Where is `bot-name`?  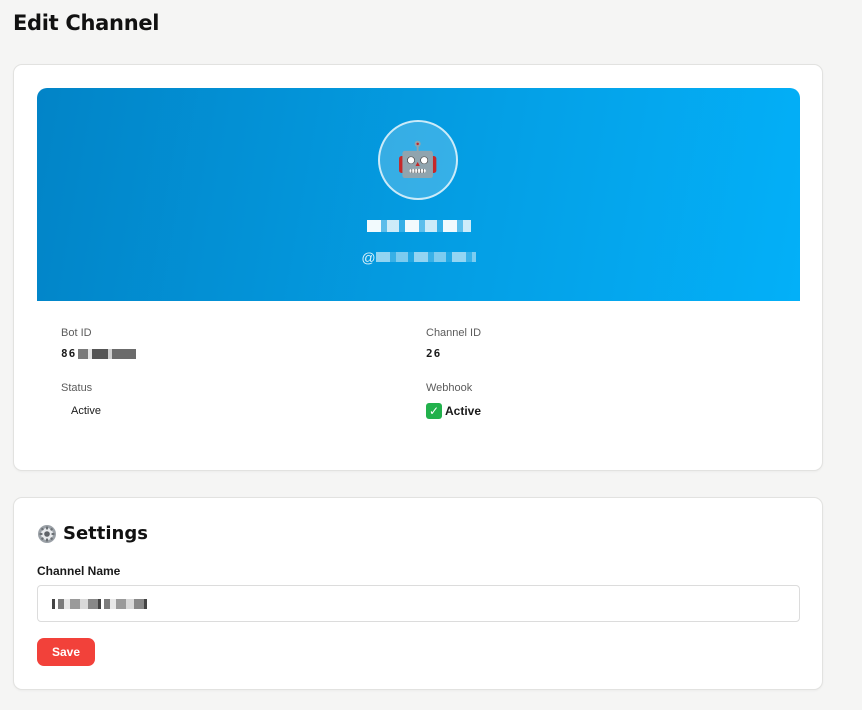 bot-name is located at coordinates (418, 227).